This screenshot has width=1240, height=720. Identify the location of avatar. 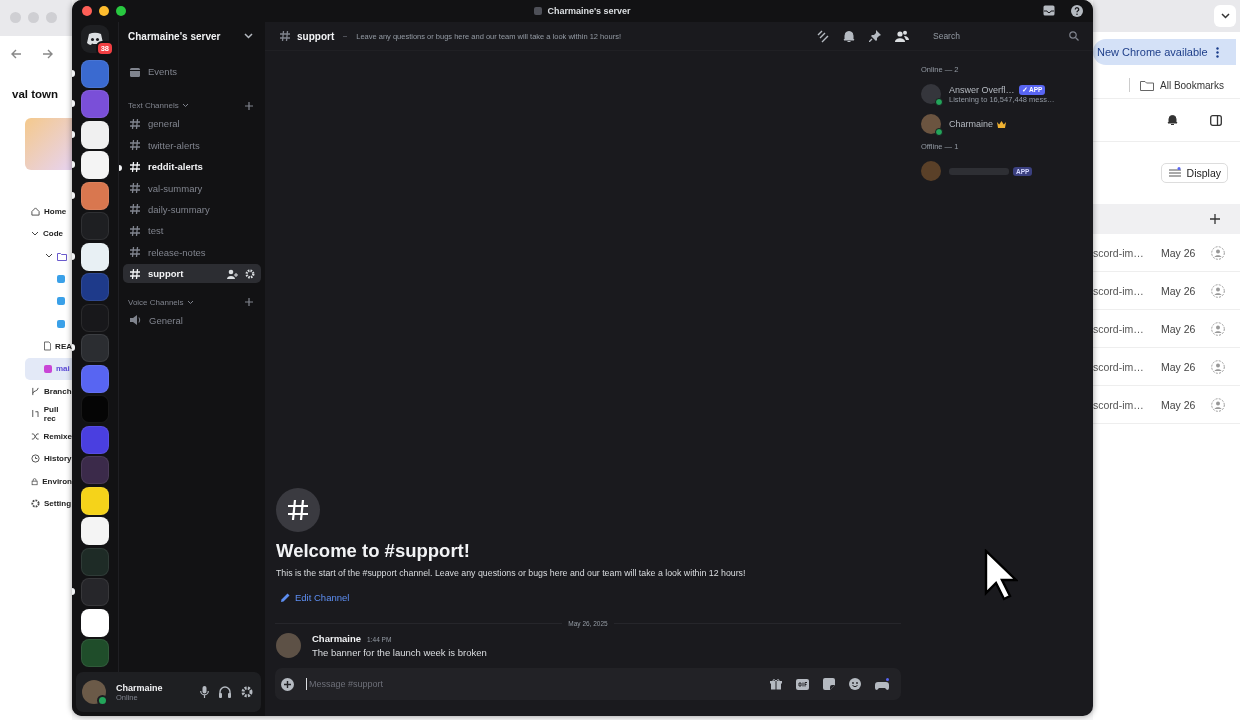
(94, 692).